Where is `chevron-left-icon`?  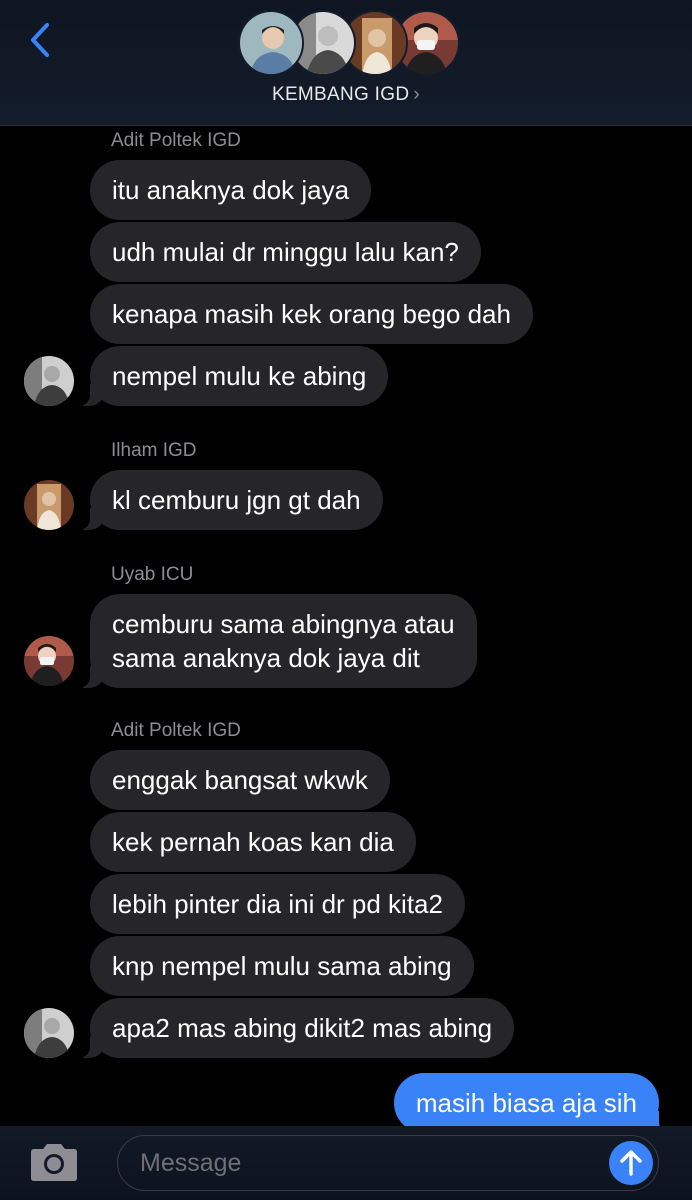
chevron-left-icon is located at coordinates (40, 40).